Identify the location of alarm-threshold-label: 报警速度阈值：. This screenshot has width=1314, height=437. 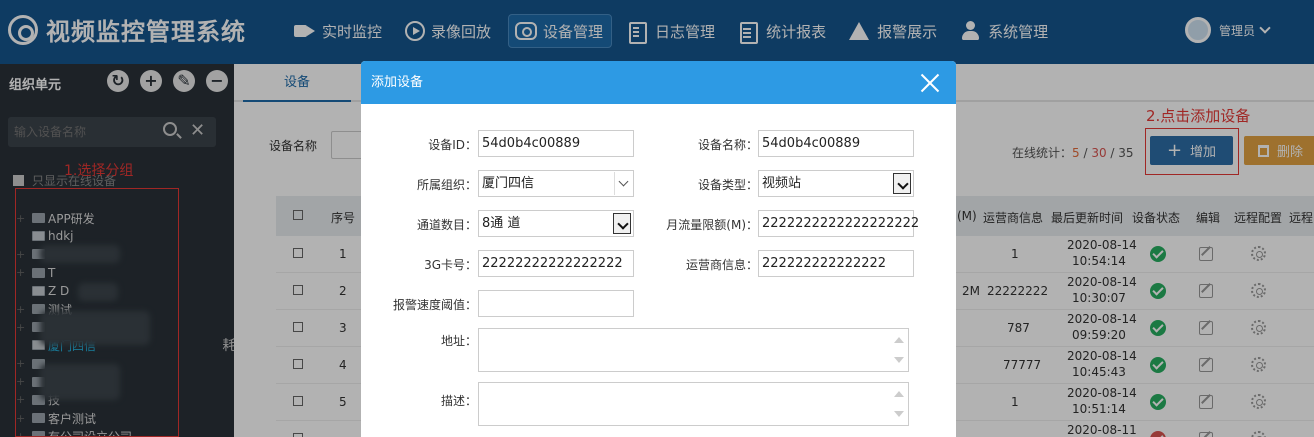
(434, 305).